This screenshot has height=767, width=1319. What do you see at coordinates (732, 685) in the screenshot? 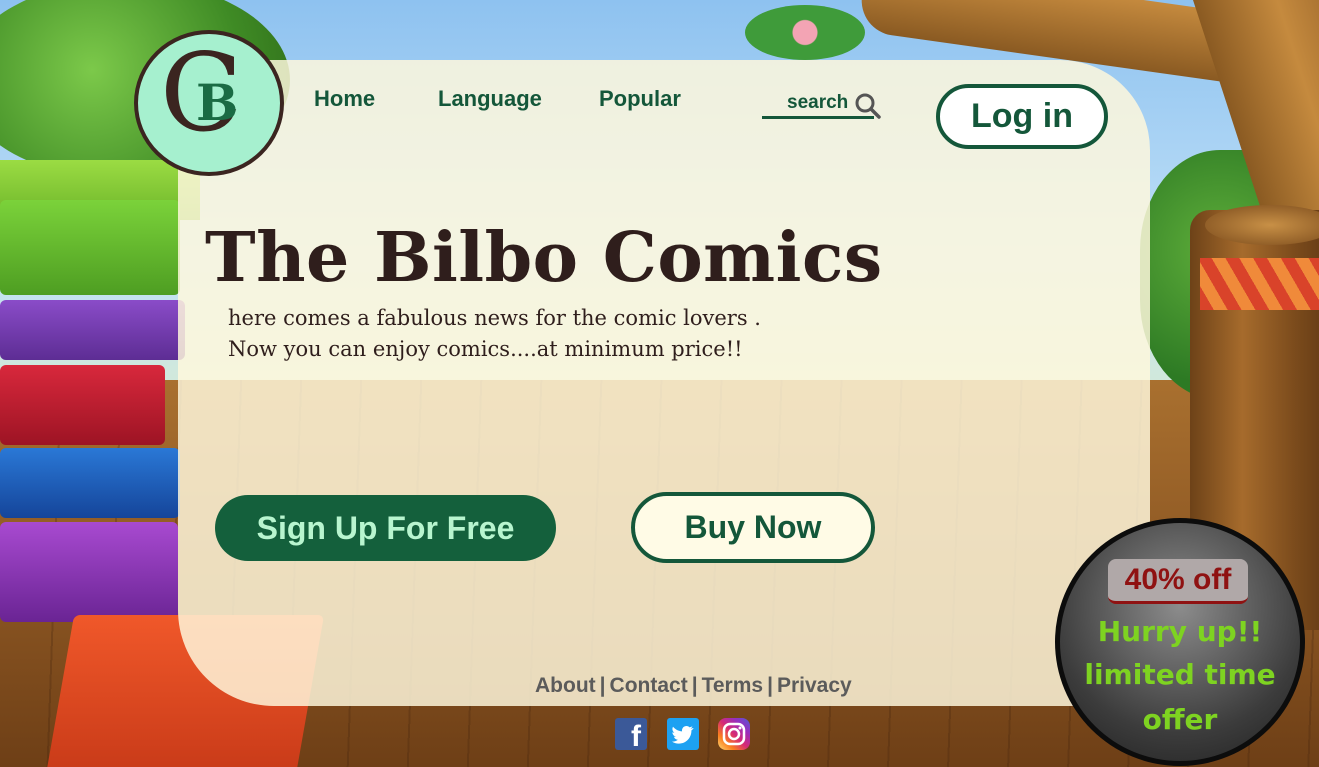
I see `footer-link-terms: Terms` at bounding box center [732, 685].